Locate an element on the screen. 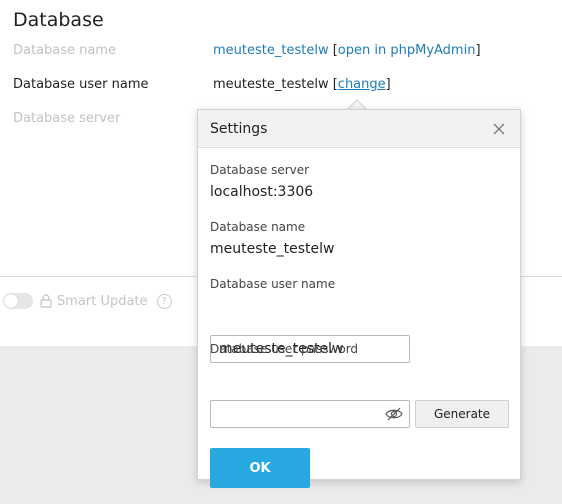  help-icon: ? is located at coordinates (164, 301).